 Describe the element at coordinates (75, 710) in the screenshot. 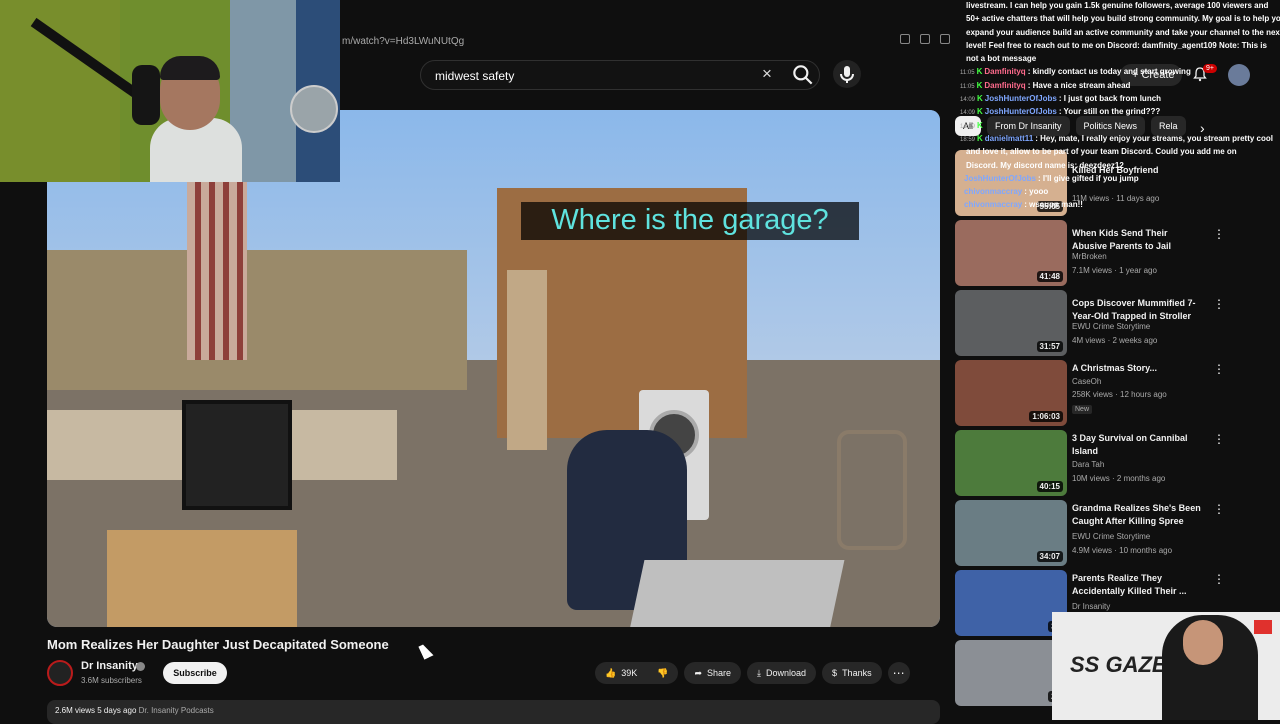

I see `view-count: 2.6M views` at that location.